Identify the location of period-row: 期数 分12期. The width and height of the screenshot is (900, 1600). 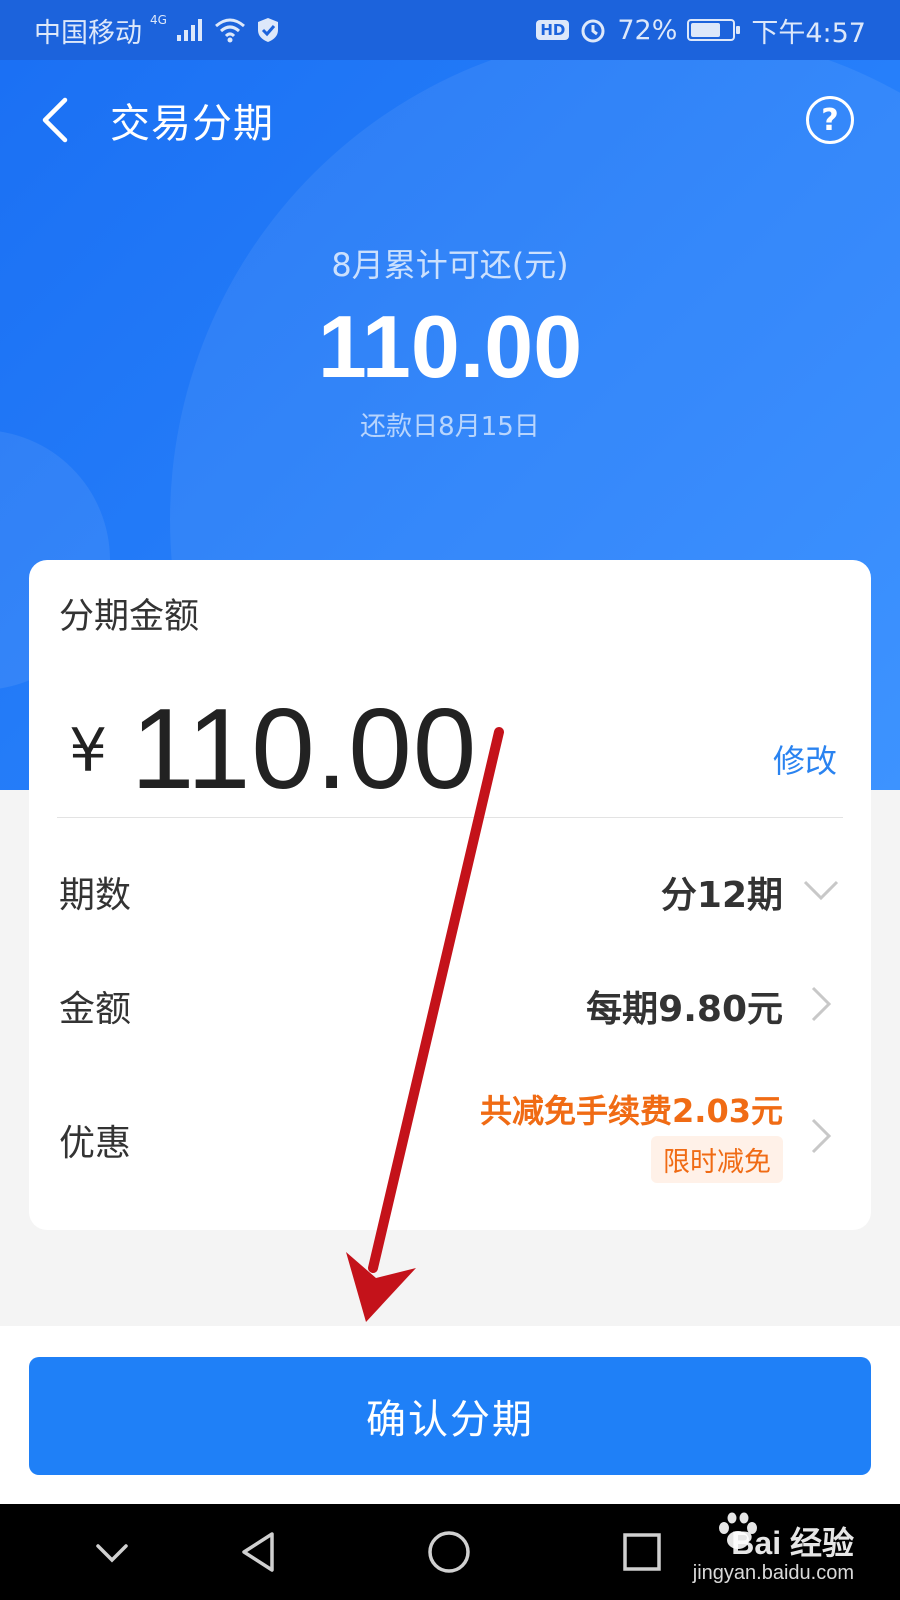
(452, 893).